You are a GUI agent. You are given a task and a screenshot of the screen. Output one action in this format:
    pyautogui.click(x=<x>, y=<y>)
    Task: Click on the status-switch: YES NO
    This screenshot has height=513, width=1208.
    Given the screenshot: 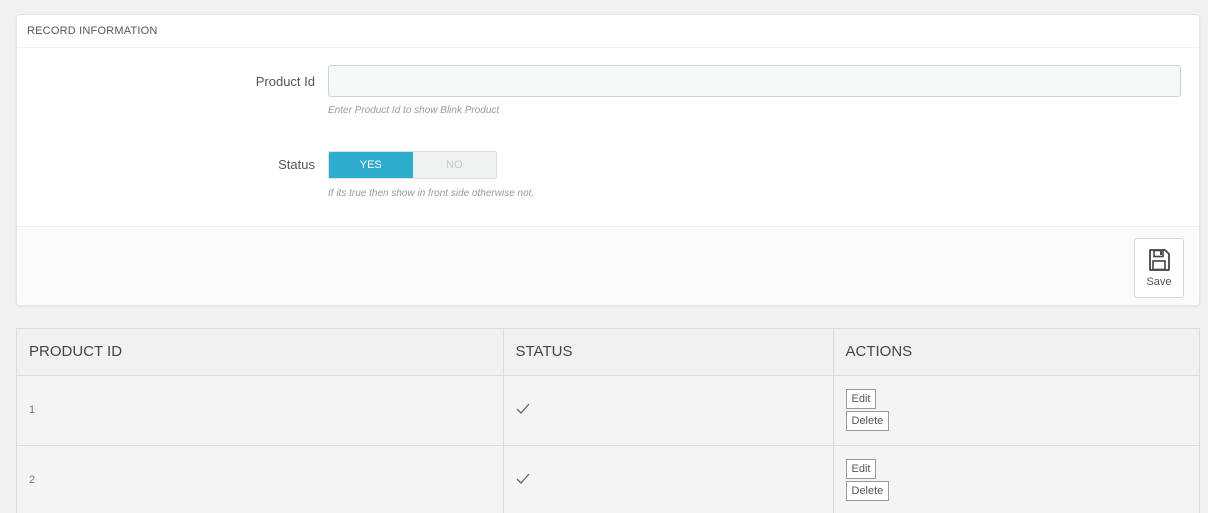 What is the action you would take?
    pyautogui.click(x=412, y=165)
    